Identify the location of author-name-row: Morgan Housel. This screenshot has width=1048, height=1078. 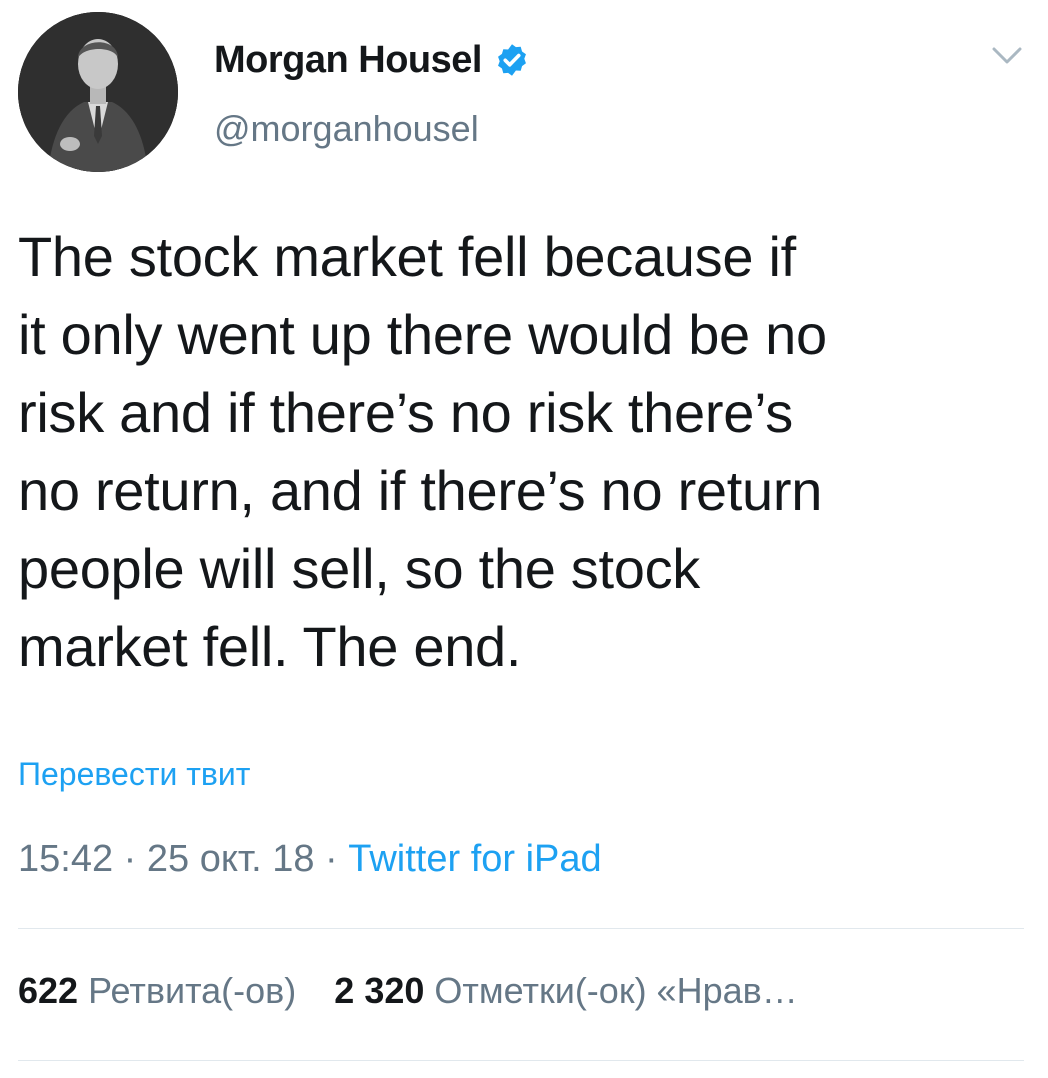
(372, 60).